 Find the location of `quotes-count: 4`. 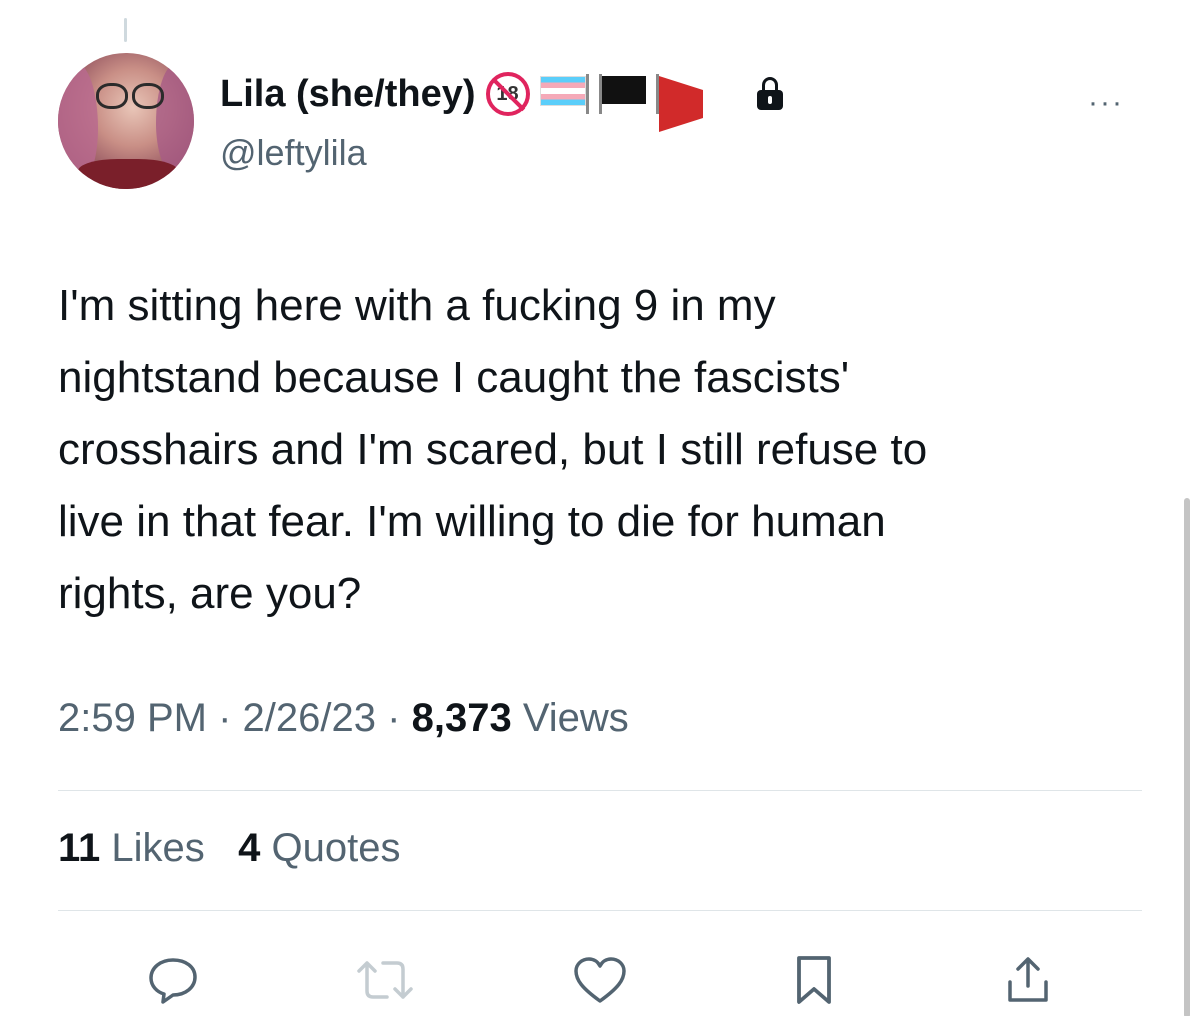

quotes-count: 4 is located at coordinates (249, 848).